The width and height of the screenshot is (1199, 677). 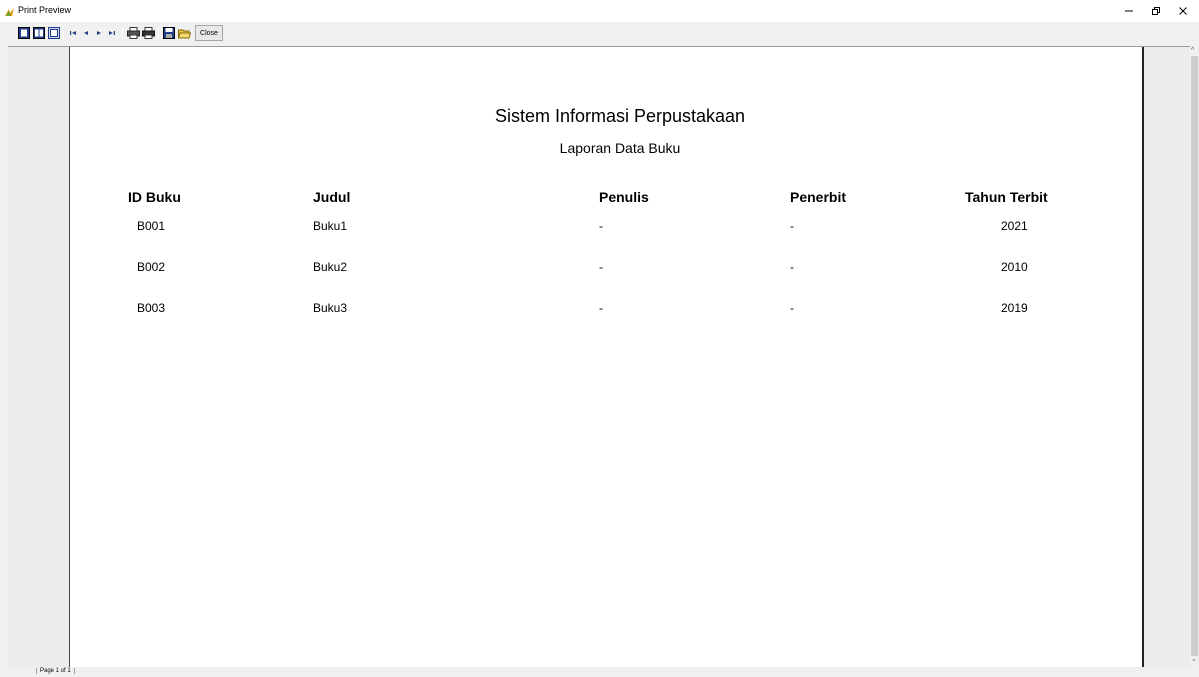 What do you see at coordinates (330, 226) in the screenshot?
I see `cell-title: Buku1` at bounding box center [330, 226].